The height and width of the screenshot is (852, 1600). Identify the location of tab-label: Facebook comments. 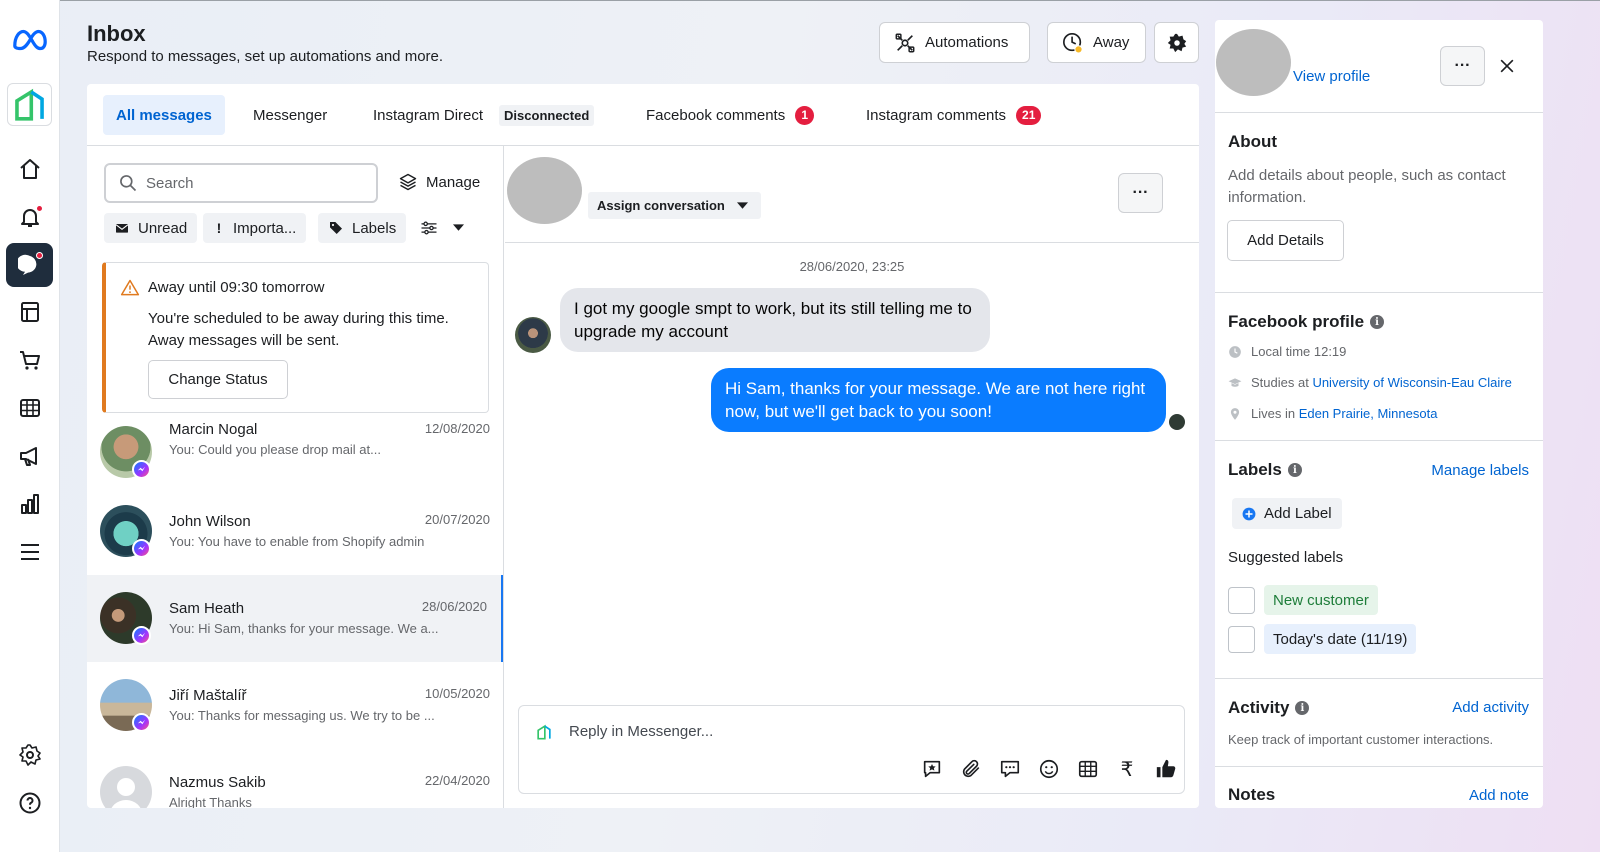
(716, 115).